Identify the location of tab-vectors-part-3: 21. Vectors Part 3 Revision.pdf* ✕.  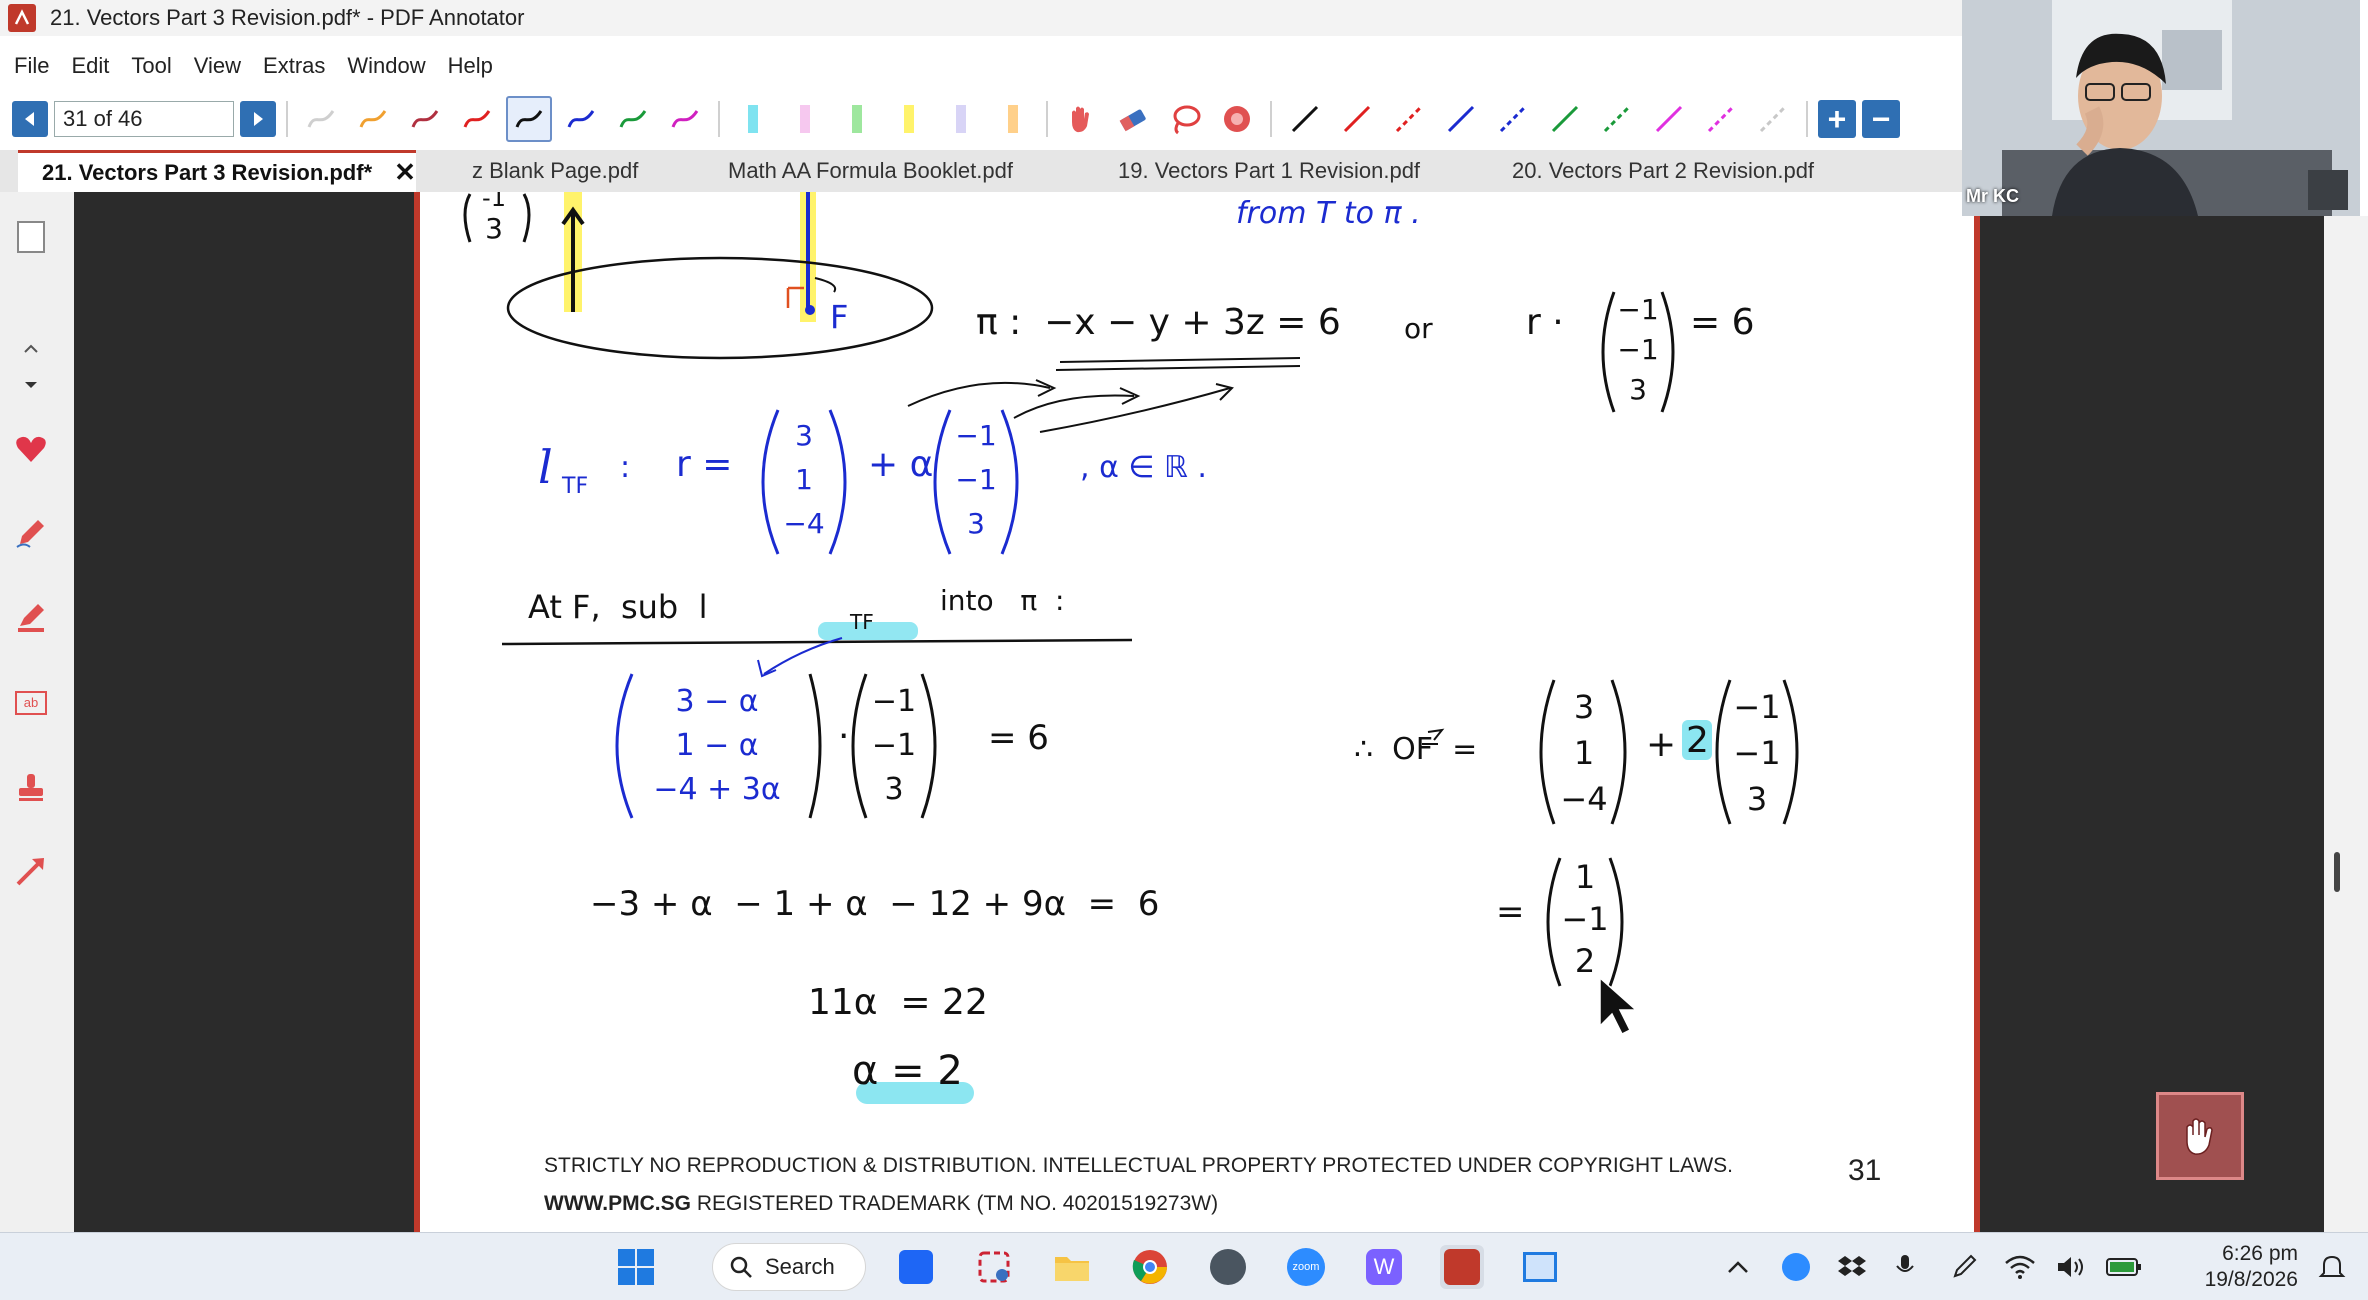
(217, 171).